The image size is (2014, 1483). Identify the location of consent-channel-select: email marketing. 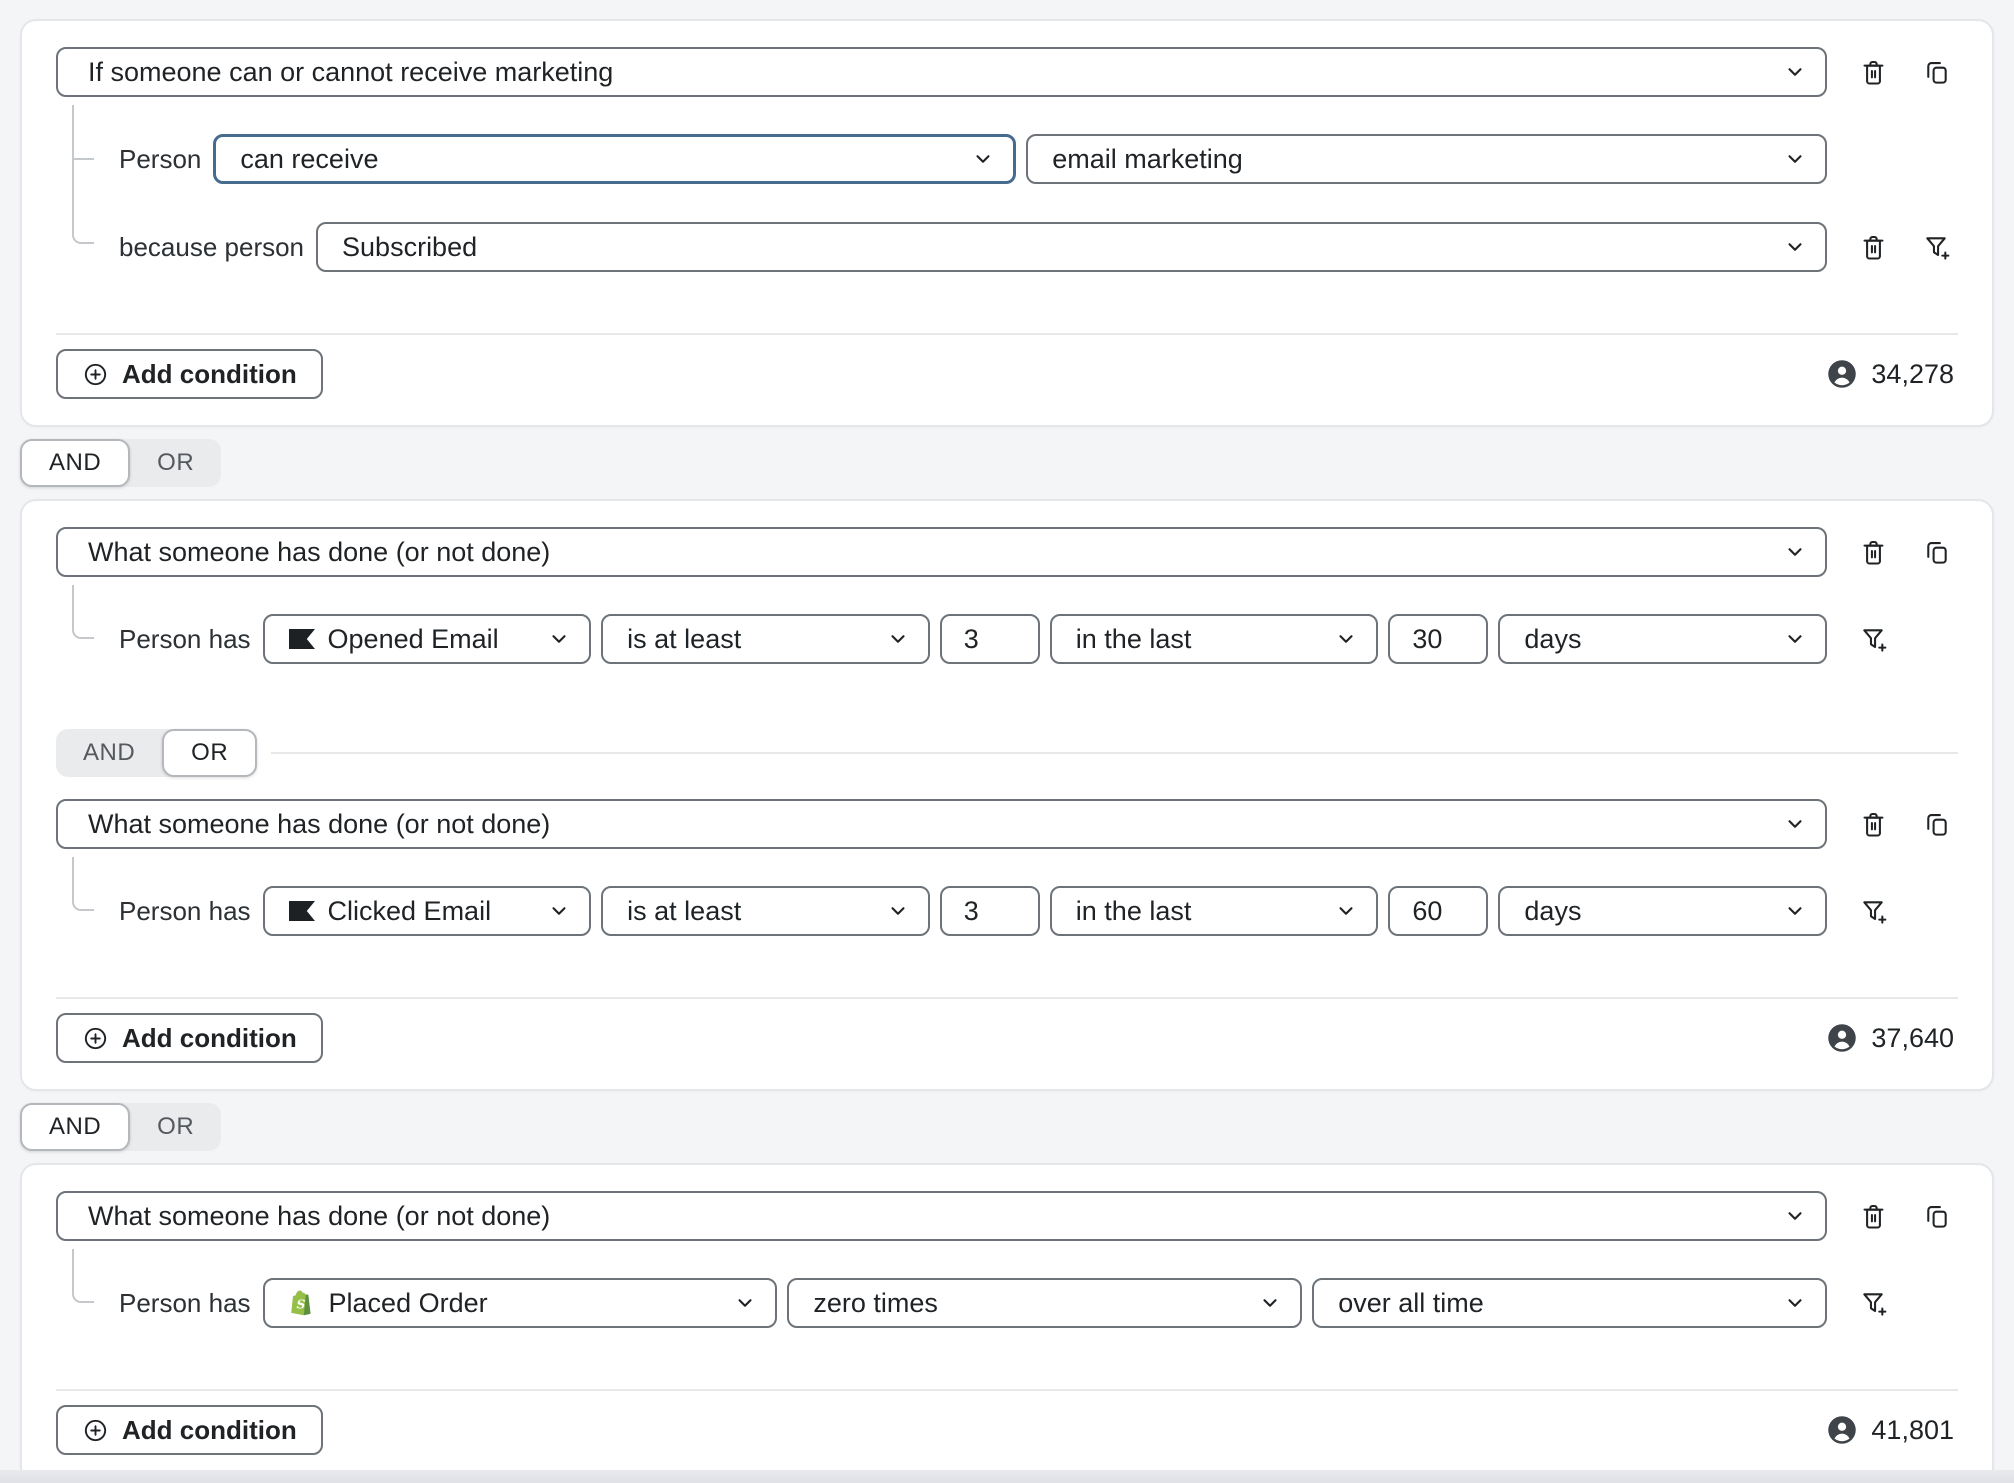
(1427, 159).